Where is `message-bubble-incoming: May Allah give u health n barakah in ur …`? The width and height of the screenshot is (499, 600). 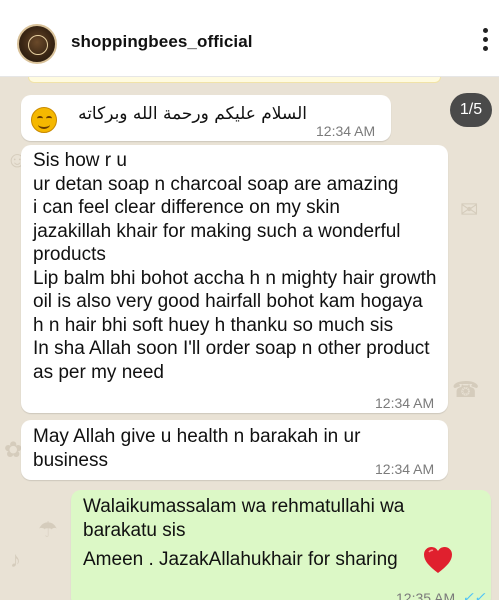
message-bubble-incoming: May Allah give u health n barakah in ur … is located at coordinates (234, 450).